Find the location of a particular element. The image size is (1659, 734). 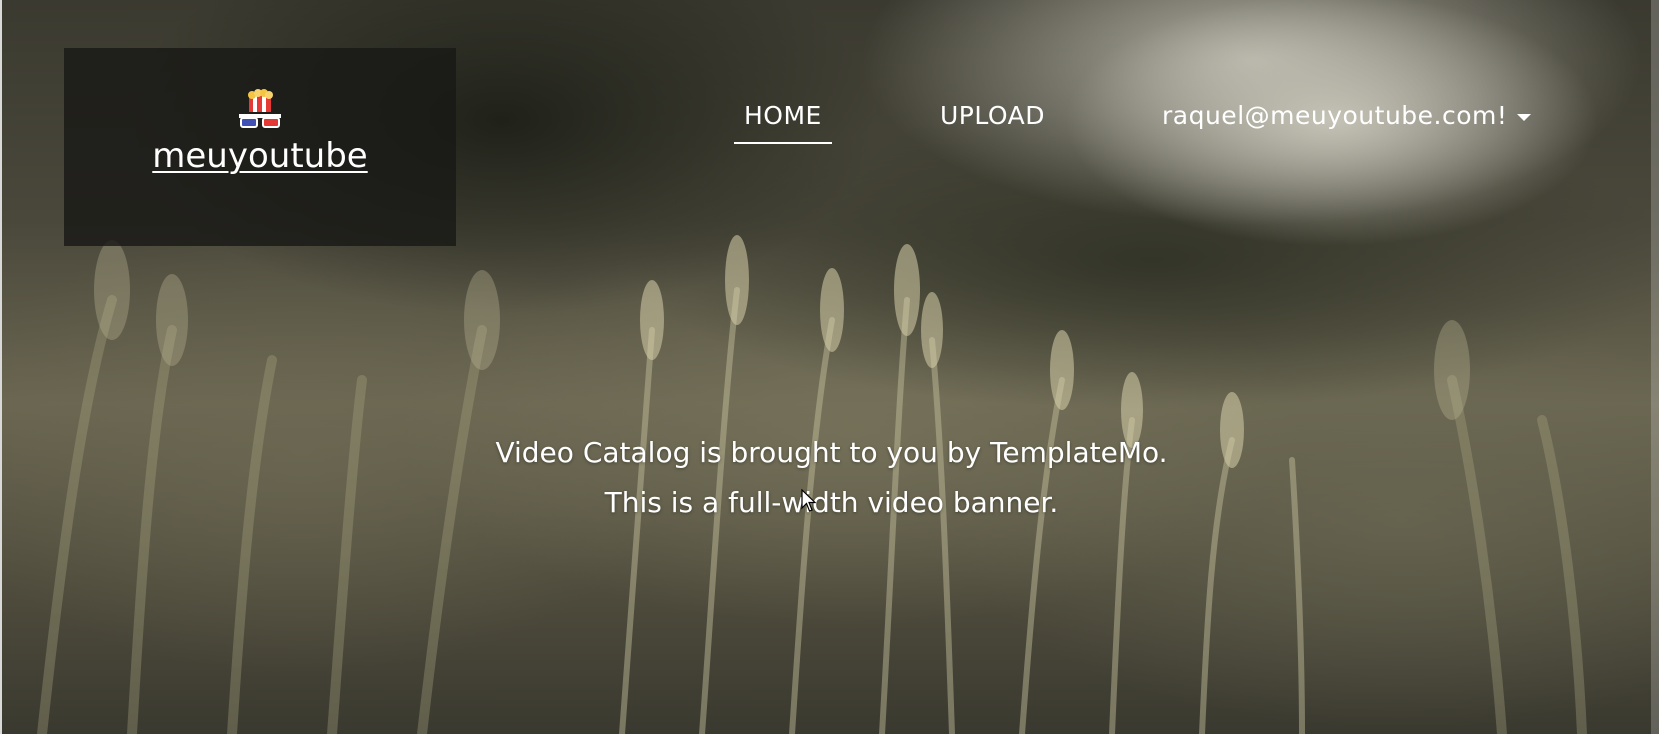

nav-home-label: HOME is located at coordinates (783, 115).